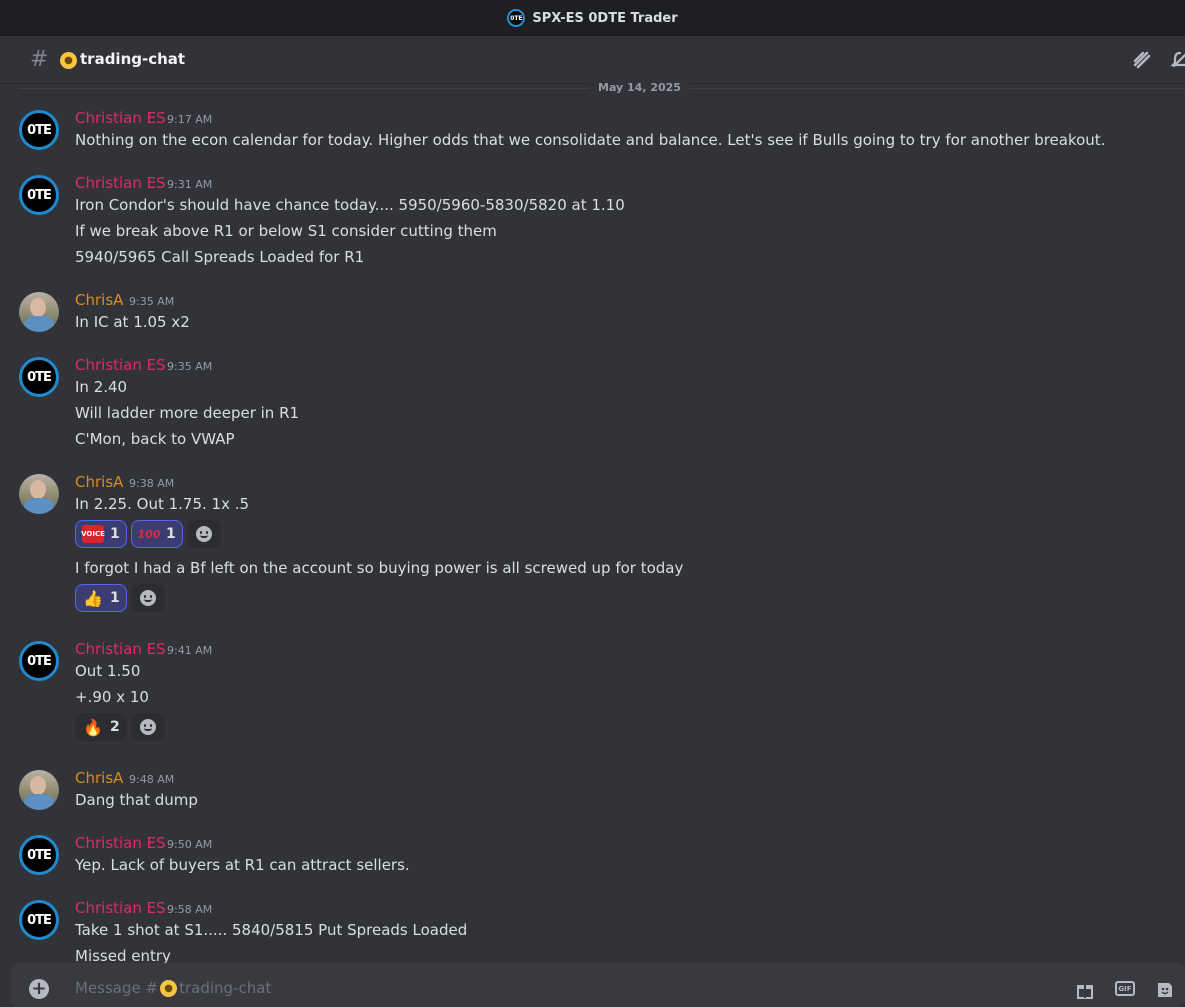 This screenshot has width=1185, height=1007. Describe the element at coordinates (132, 322) in the screenshot. I see `message-text: In IC at 1.05 x2` at that location.